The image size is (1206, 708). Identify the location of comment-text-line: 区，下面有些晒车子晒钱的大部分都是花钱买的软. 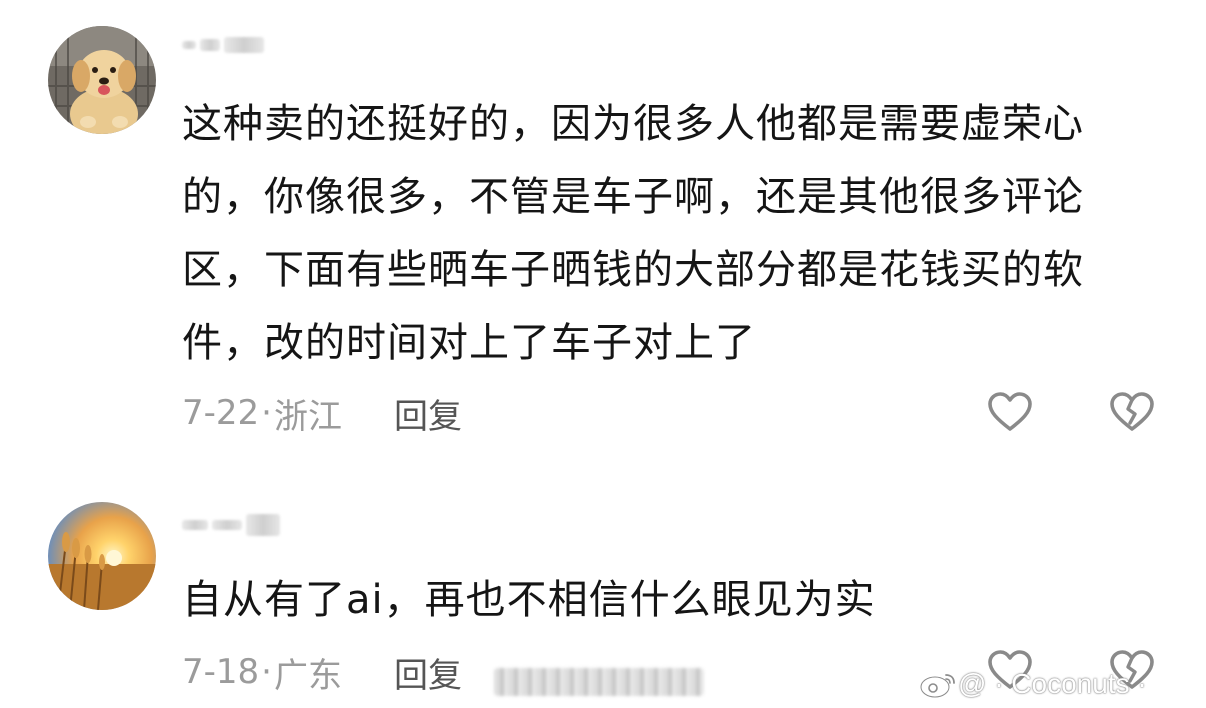
(633, 270).